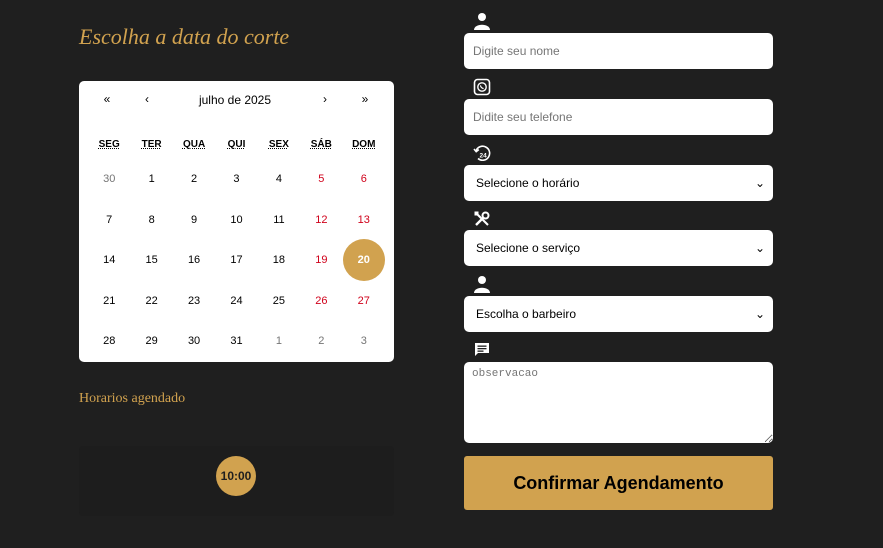 The image size is (883, 548). I want to click on calendar-day: 23, so click(194, 301).